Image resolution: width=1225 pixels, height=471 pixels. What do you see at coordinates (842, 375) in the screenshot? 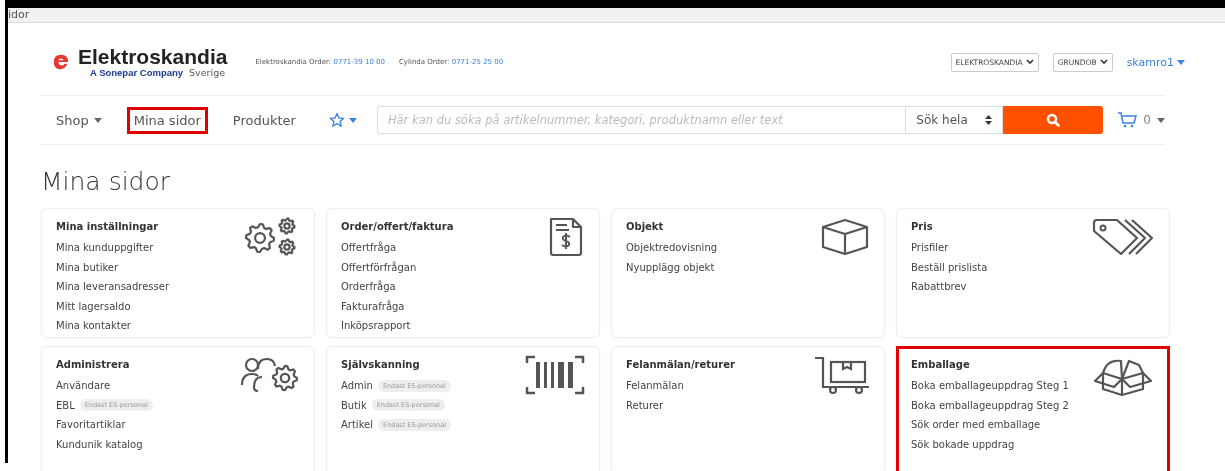
I see `trolley-box-icon` at bounding box center [842, 375].